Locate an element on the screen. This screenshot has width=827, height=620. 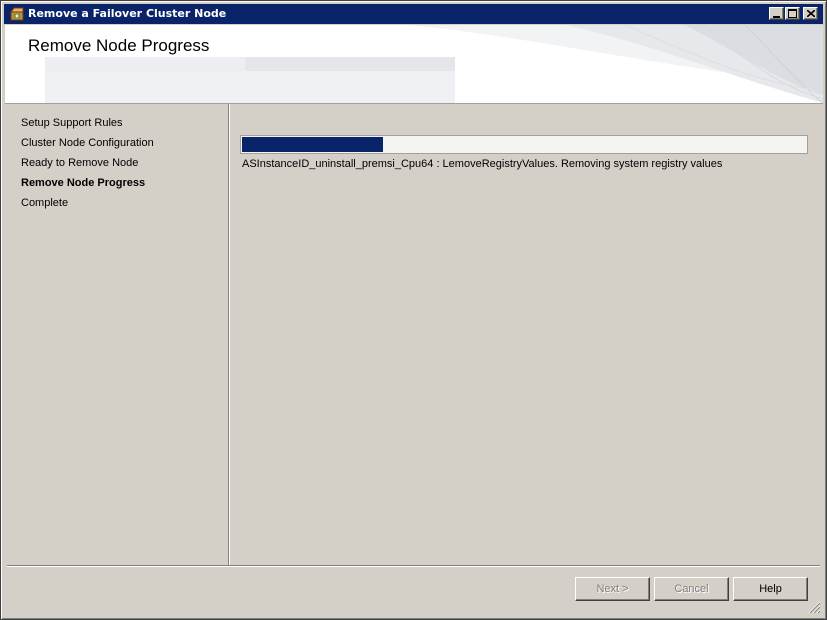
step-remove-node-progress: Remove Node Progress is located at coordinates (83, 183).